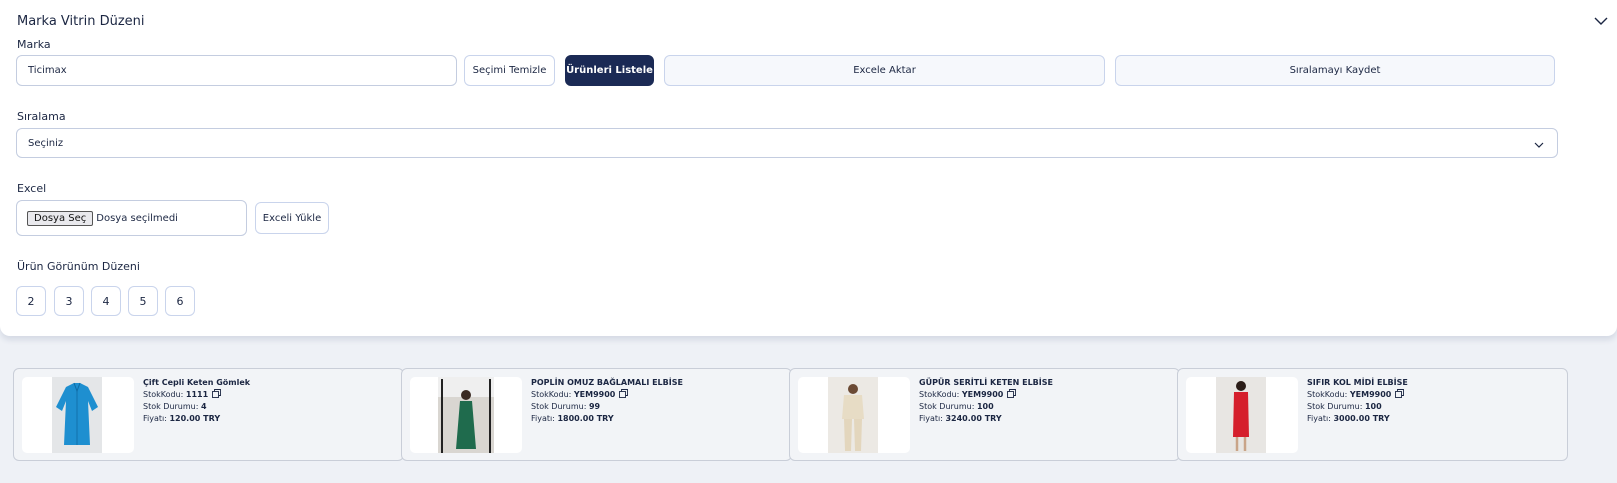  What do you see at coordinates (607, 382) in the screenshot?
I see `product-name: POPLİN OMUZ BAĞLAMALI ELBİSE` at bounding box center [607, 382].